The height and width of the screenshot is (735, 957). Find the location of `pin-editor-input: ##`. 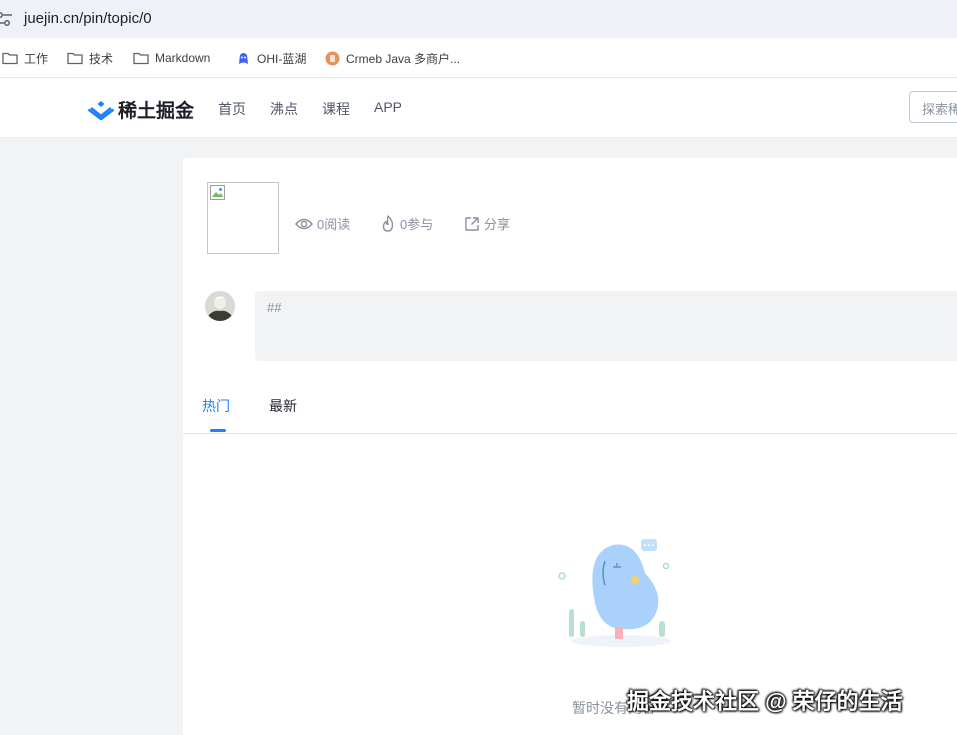

pin-editor-input: ## is located at coordinates (606, 326).